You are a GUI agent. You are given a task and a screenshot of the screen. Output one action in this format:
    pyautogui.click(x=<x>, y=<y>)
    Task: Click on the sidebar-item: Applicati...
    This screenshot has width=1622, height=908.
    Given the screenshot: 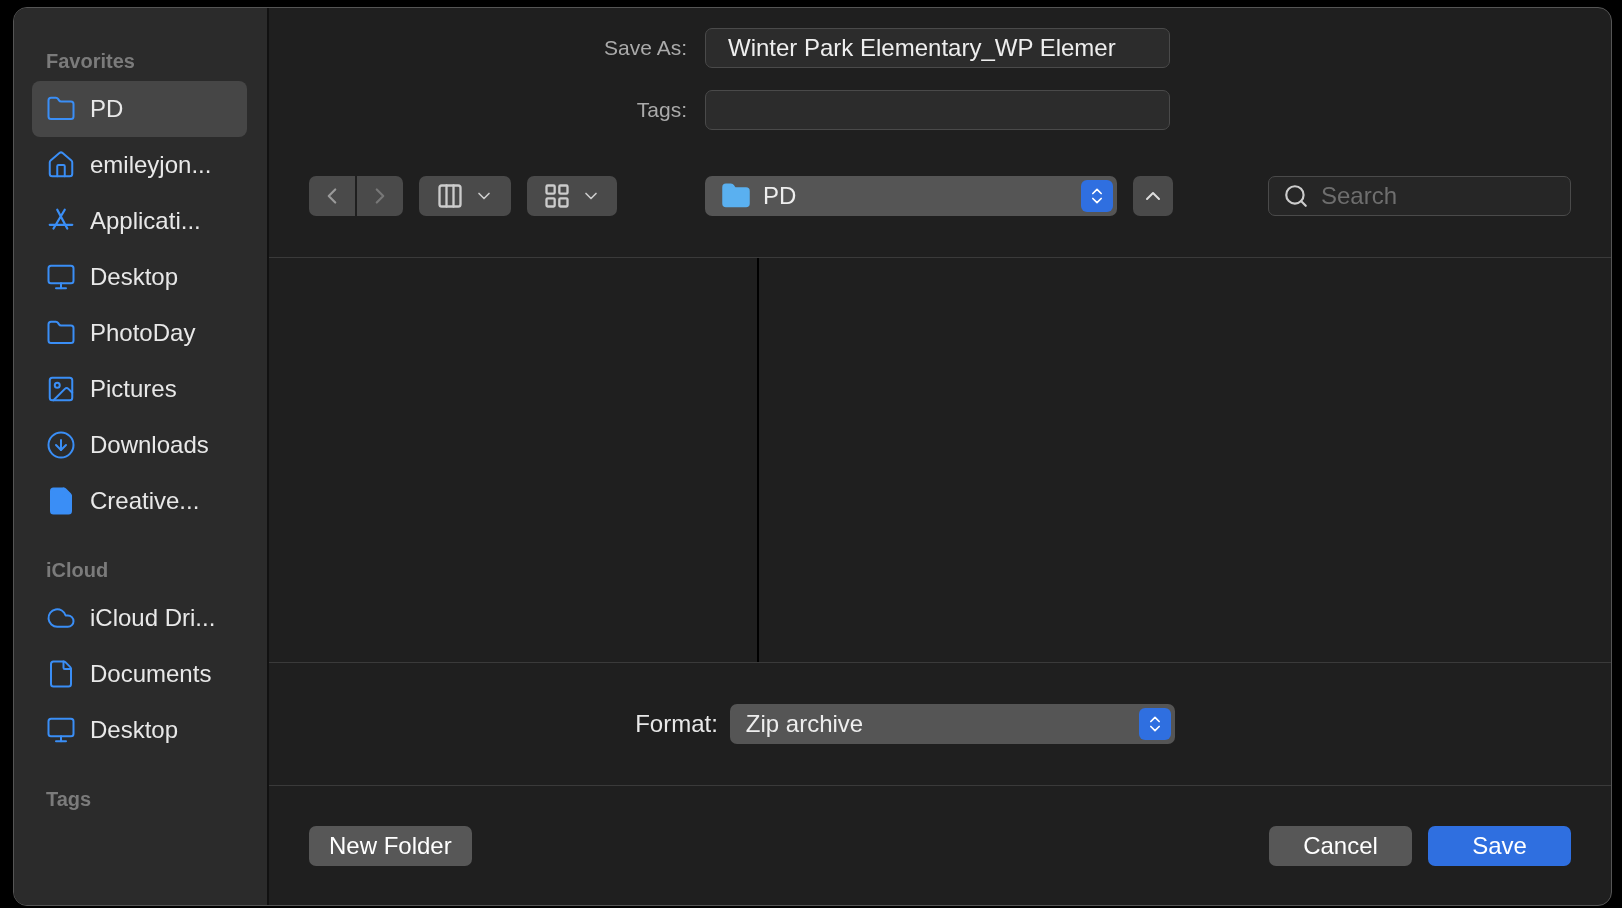 What is the action you would take?
    pyautogui.click(x=139, y=221)
    